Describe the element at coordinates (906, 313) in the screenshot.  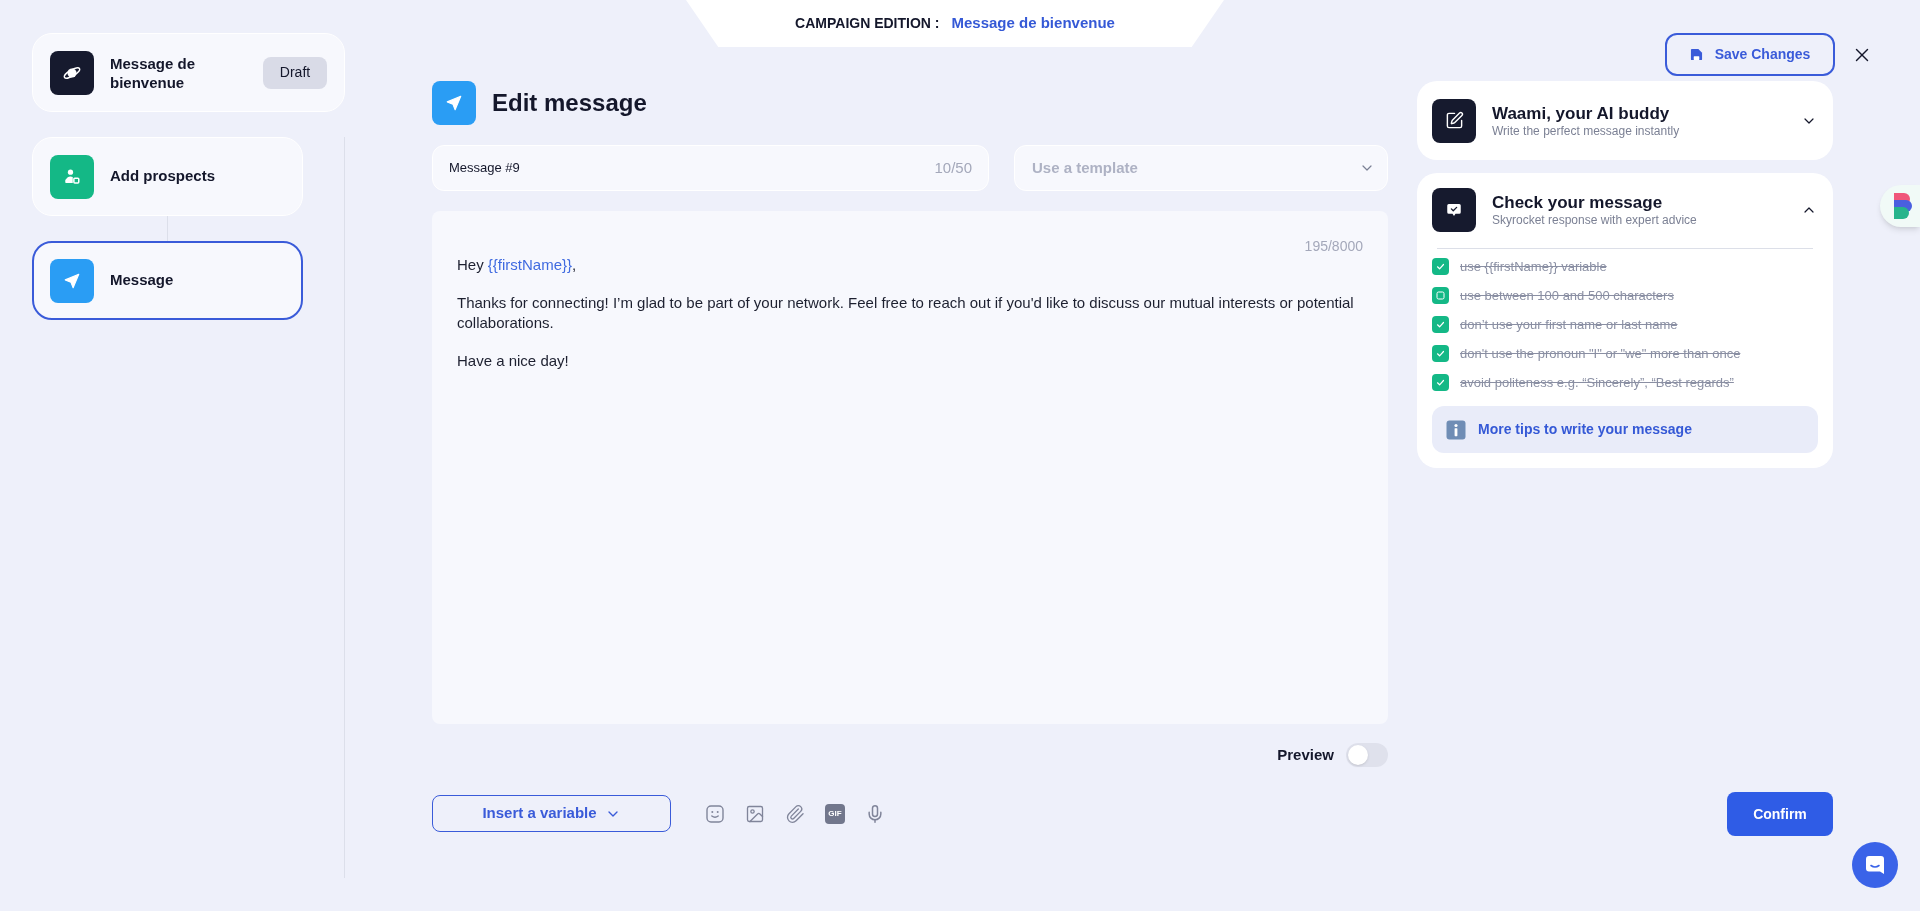
I see `message-paragraph: Thanks for connecting! I’m glad to be part of your network. Feel free to reach out if you'd like to discuss our mutual interests or potential collaborations.` at that location.